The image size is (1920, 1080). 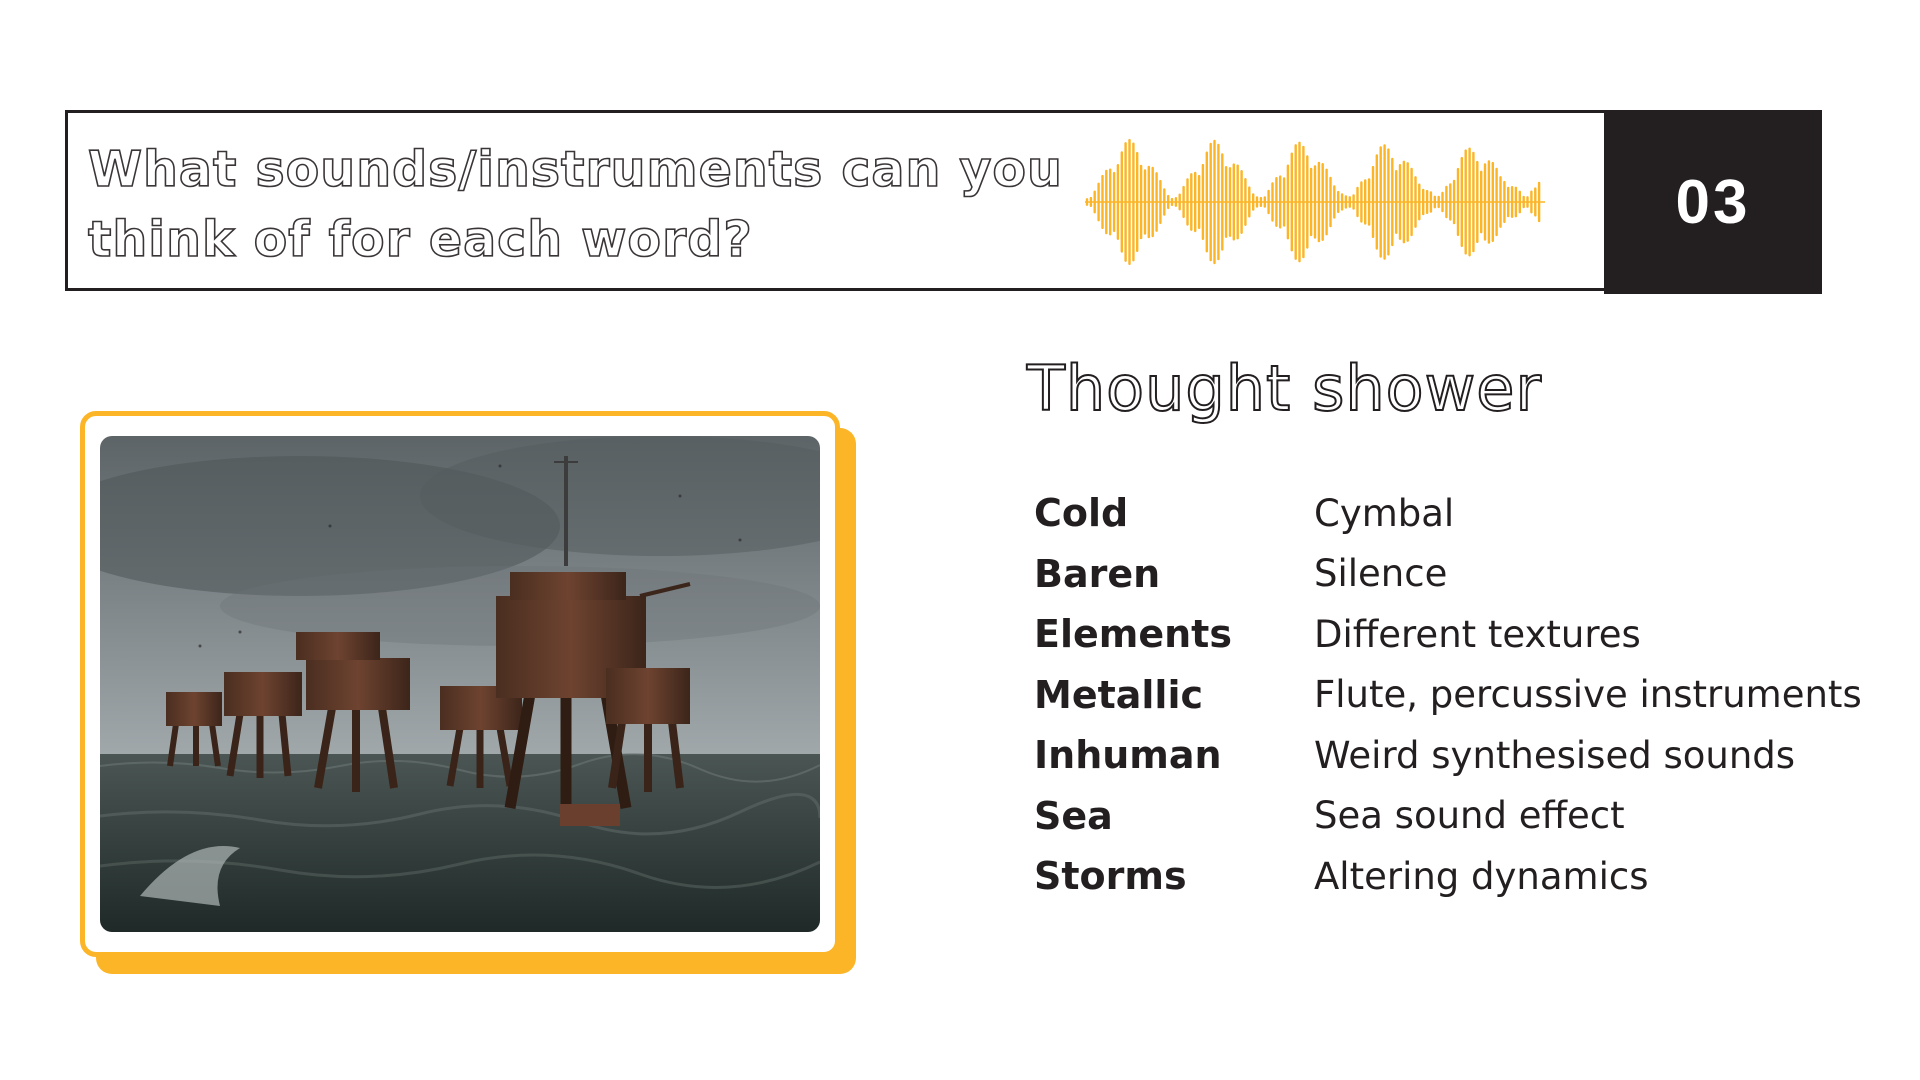 I want to click on word-sound: Altering dynamics, so click(x=1481, y=876).